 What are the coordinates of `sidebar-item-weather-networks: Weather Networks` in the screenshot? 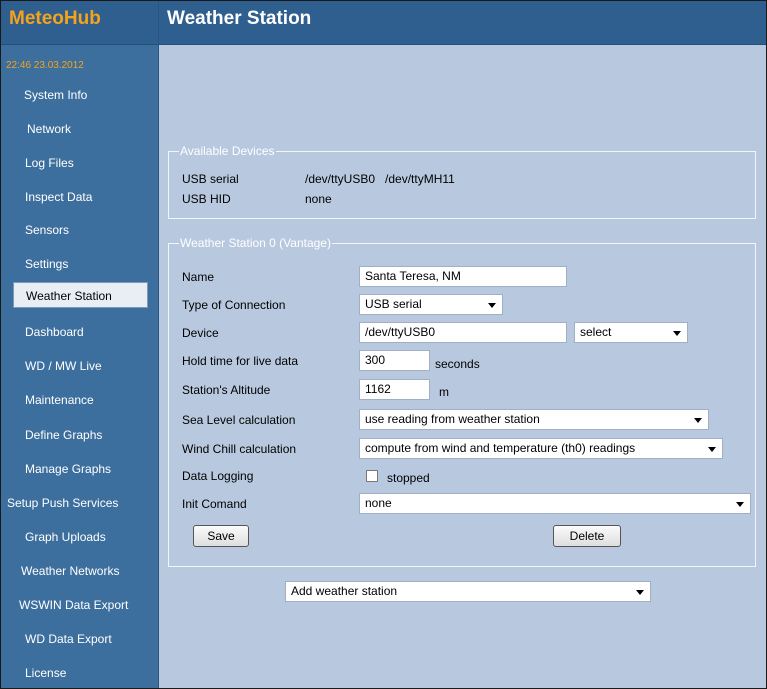 It's located at (79, 571).